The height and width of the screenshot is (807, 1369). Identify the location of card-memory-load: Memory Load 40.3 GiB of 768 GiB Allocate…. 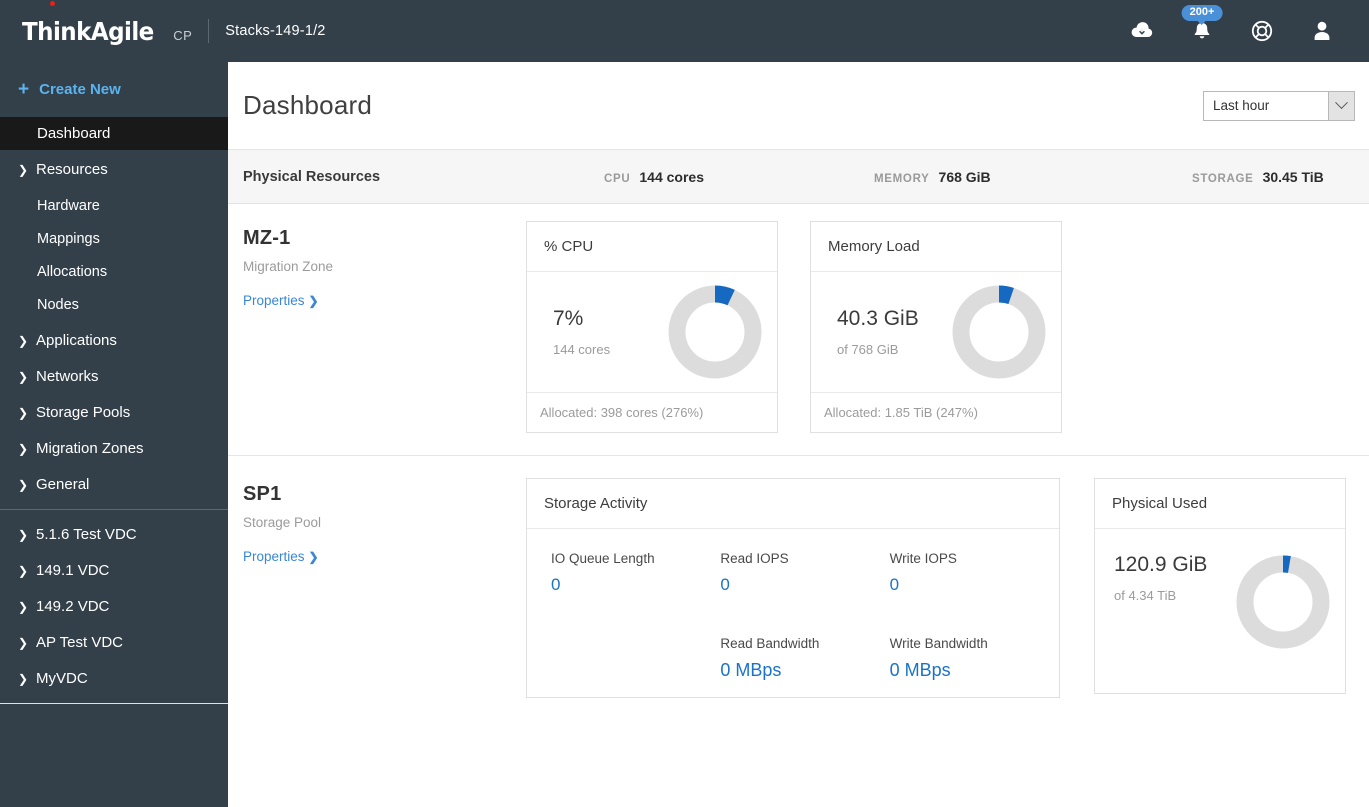
(936, 327).